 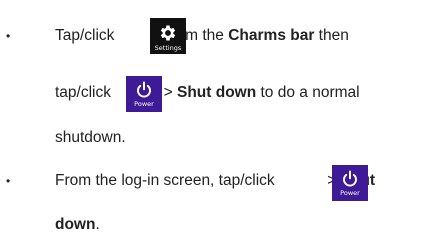 I want to click on text-segment: then, so click(x=331, y=35).